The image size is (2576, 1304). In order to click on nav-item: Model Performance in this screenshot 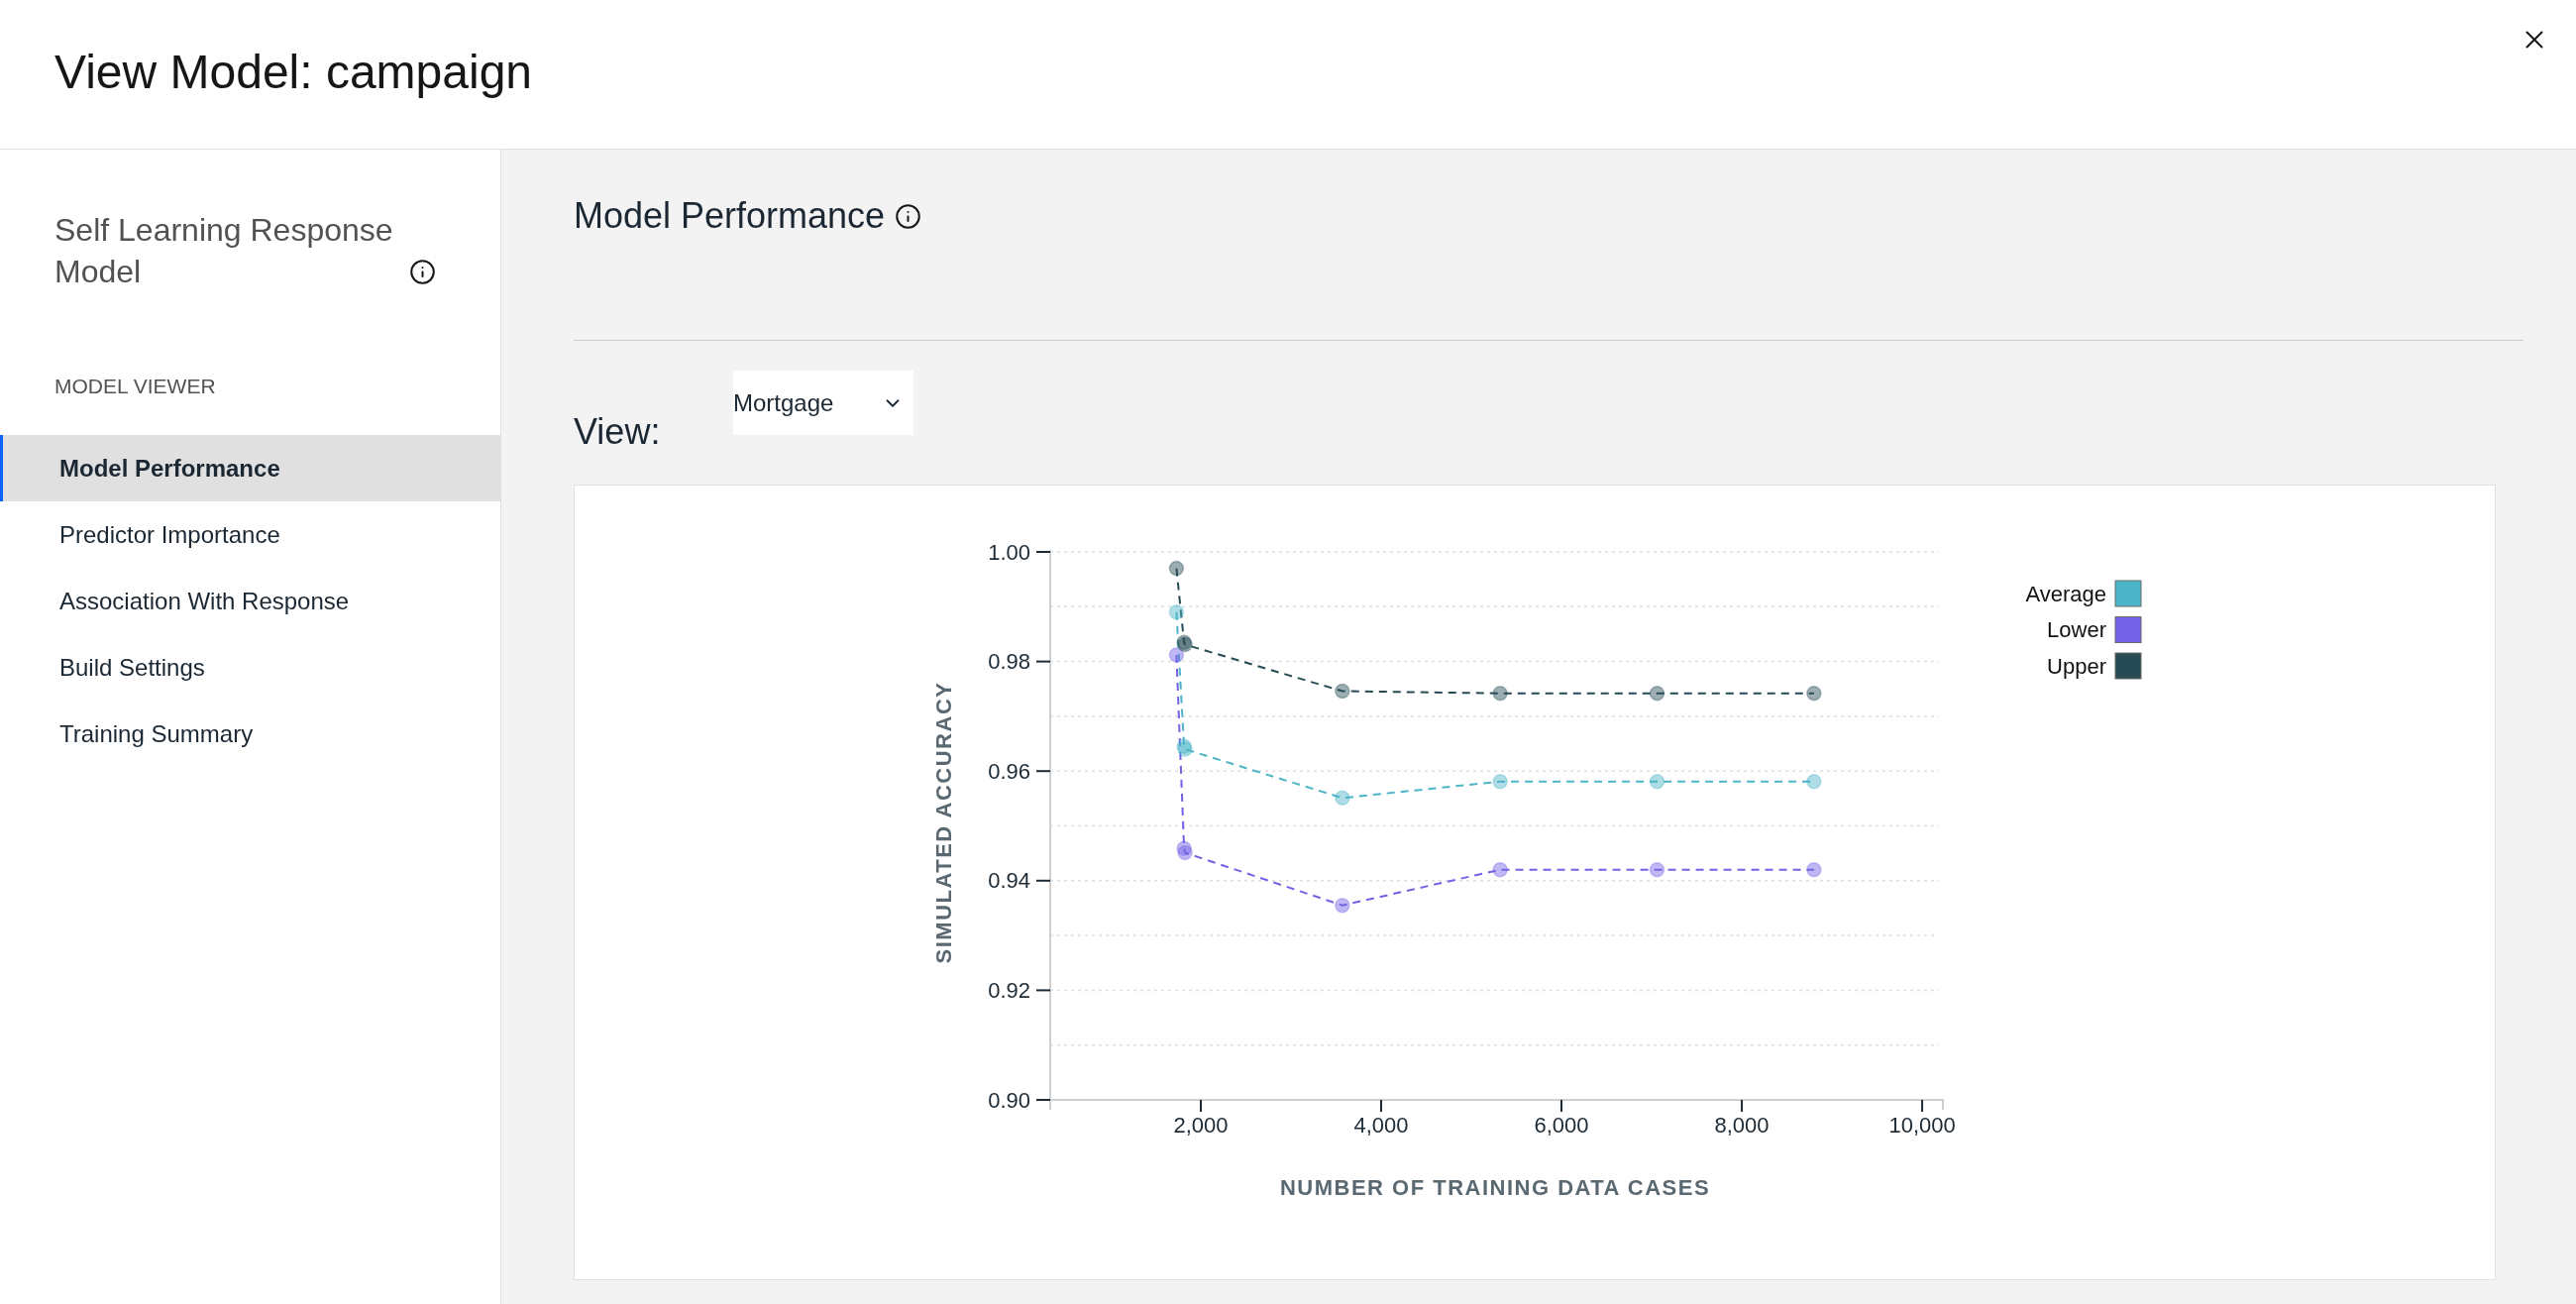, I will do `click(250, 468)`.